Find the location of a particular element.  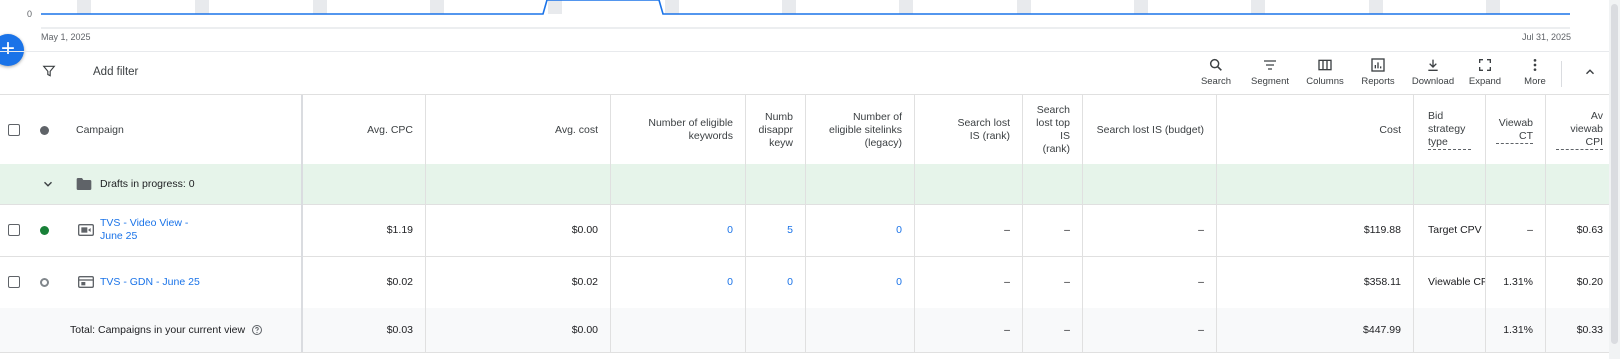

reports-button: Reports is located at coordinates (1378, 72).